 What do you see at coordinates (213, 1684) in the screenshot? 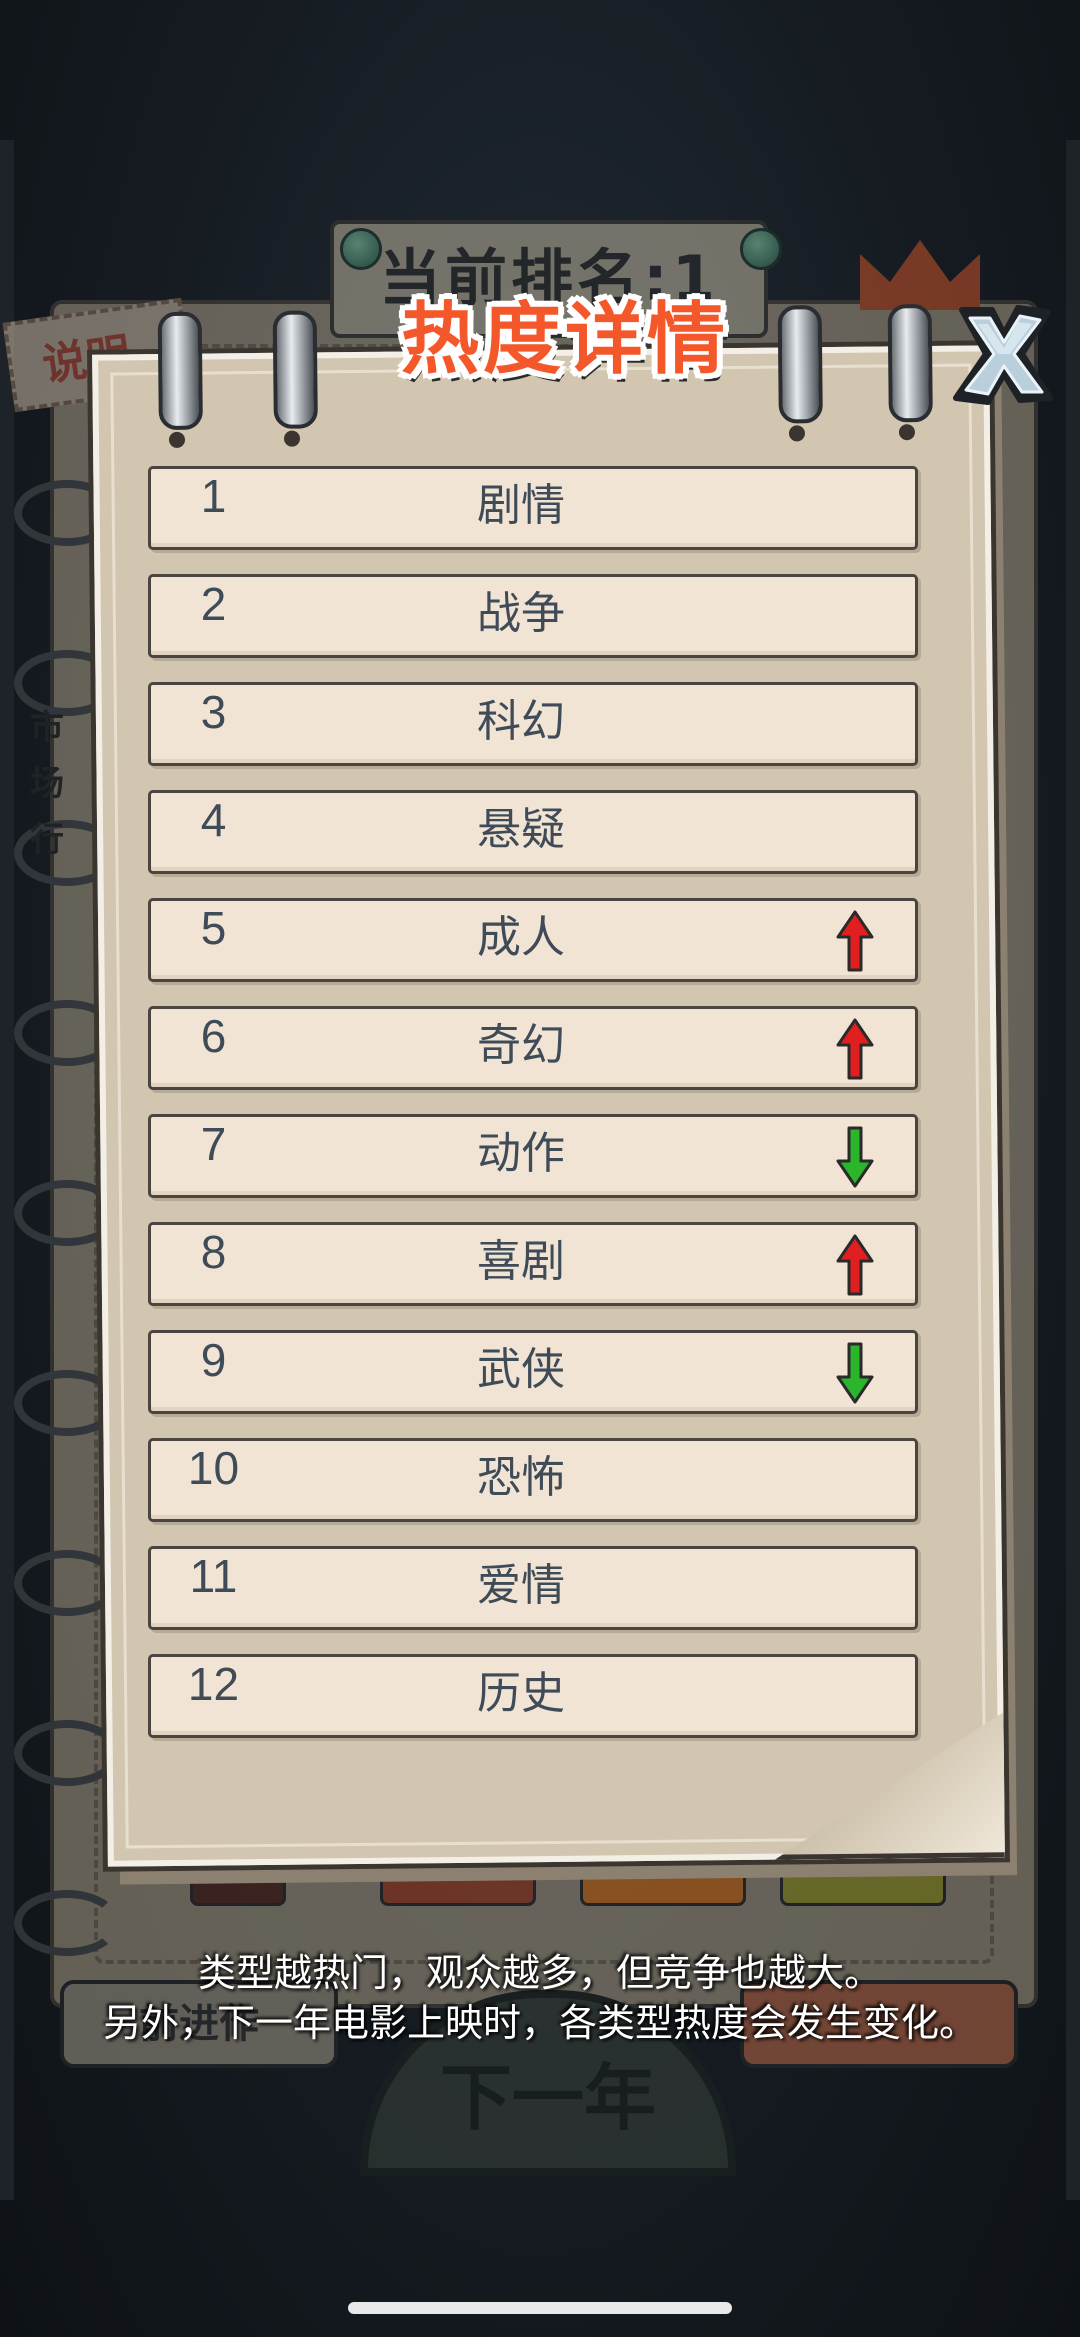
I see `genre-rank: 12` at bounding box center [213, 1684].